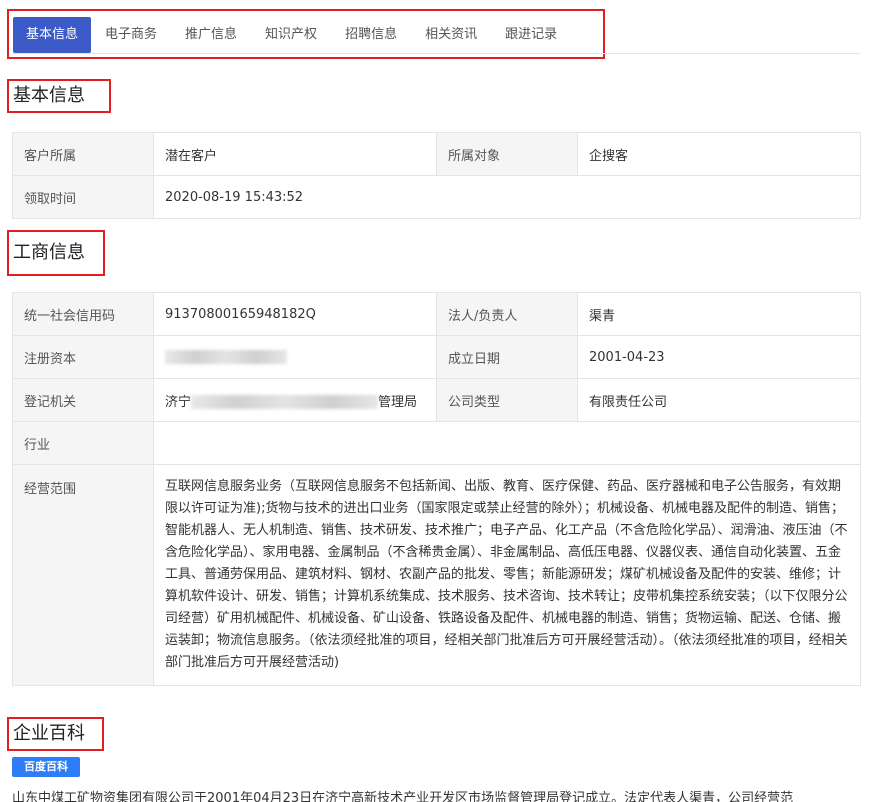 This screenshot has height=802, width=871. What do you see at coordinates (83, 154) in the screenshot?
I see `customer-owner-label: 客户所属` at bounding box center [83, 154].